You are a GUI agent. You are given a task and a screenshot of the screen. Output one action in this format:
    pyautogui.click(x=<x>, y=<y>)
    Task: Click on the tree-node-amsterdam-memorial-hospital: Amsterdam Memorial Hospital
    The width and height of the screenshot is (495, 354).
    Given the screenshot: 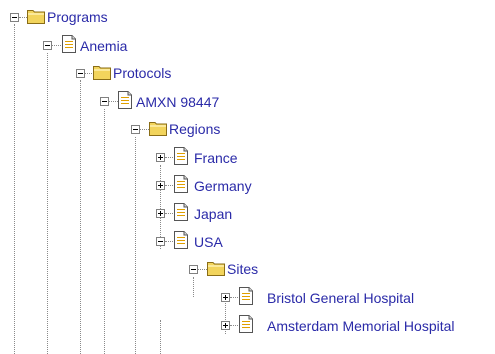 What is the action you would take?
    pyautogui.click(x=247, y=325)
    